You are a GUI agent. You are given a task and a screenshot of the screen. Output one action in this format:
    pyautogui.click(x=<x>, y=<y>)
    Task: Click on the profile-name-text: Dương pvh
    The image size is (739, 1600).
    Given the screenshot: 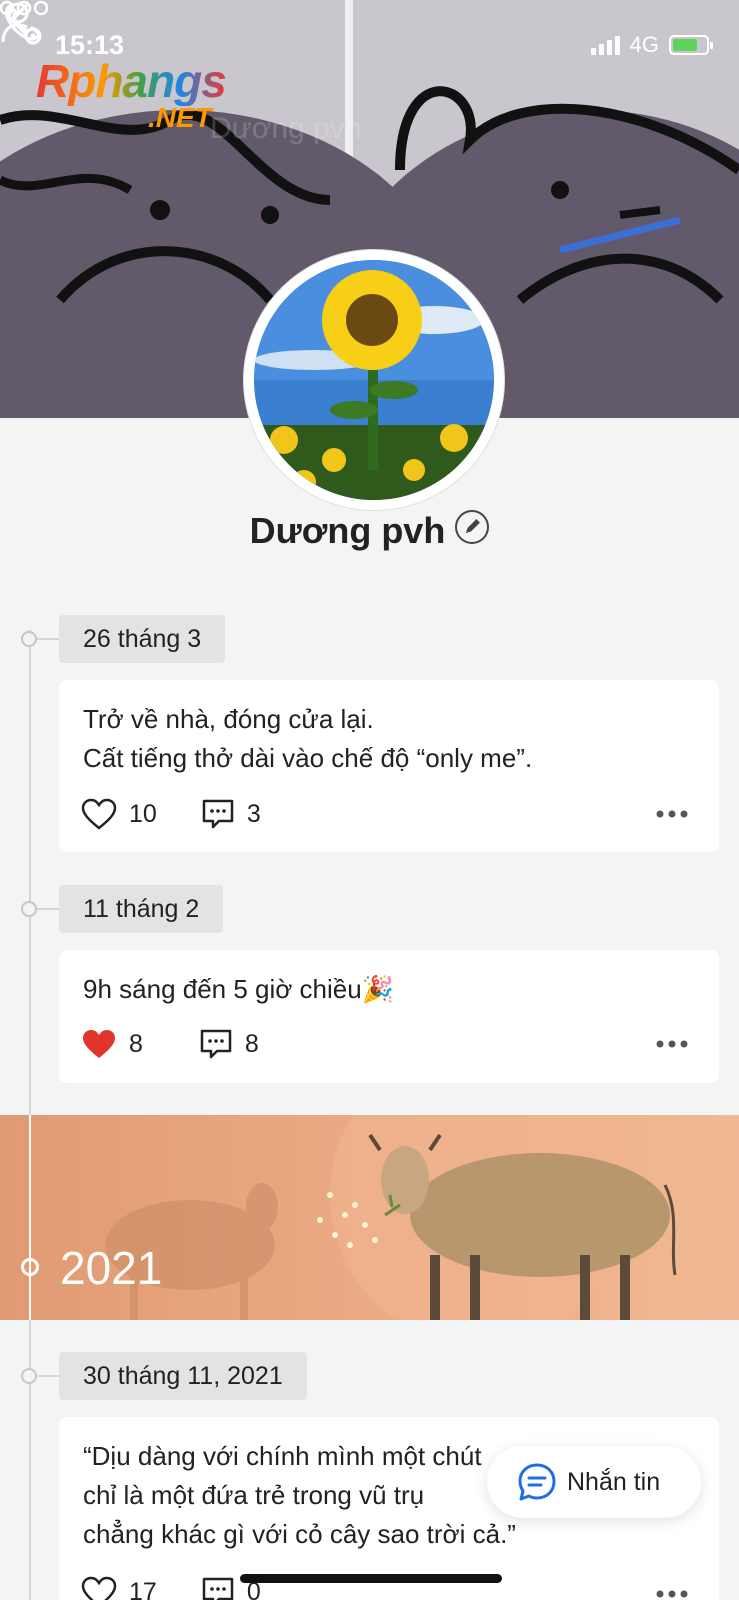 What is the action you would take?
    pyautogui.click(x=347, y=530)
    